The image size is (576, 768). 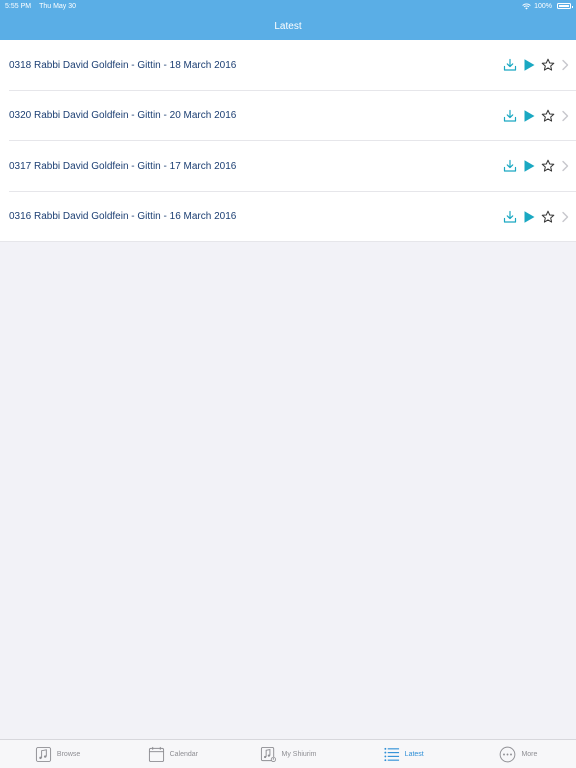 I want to click on status-time: 5:55 PM, so click(x=18, y=6).